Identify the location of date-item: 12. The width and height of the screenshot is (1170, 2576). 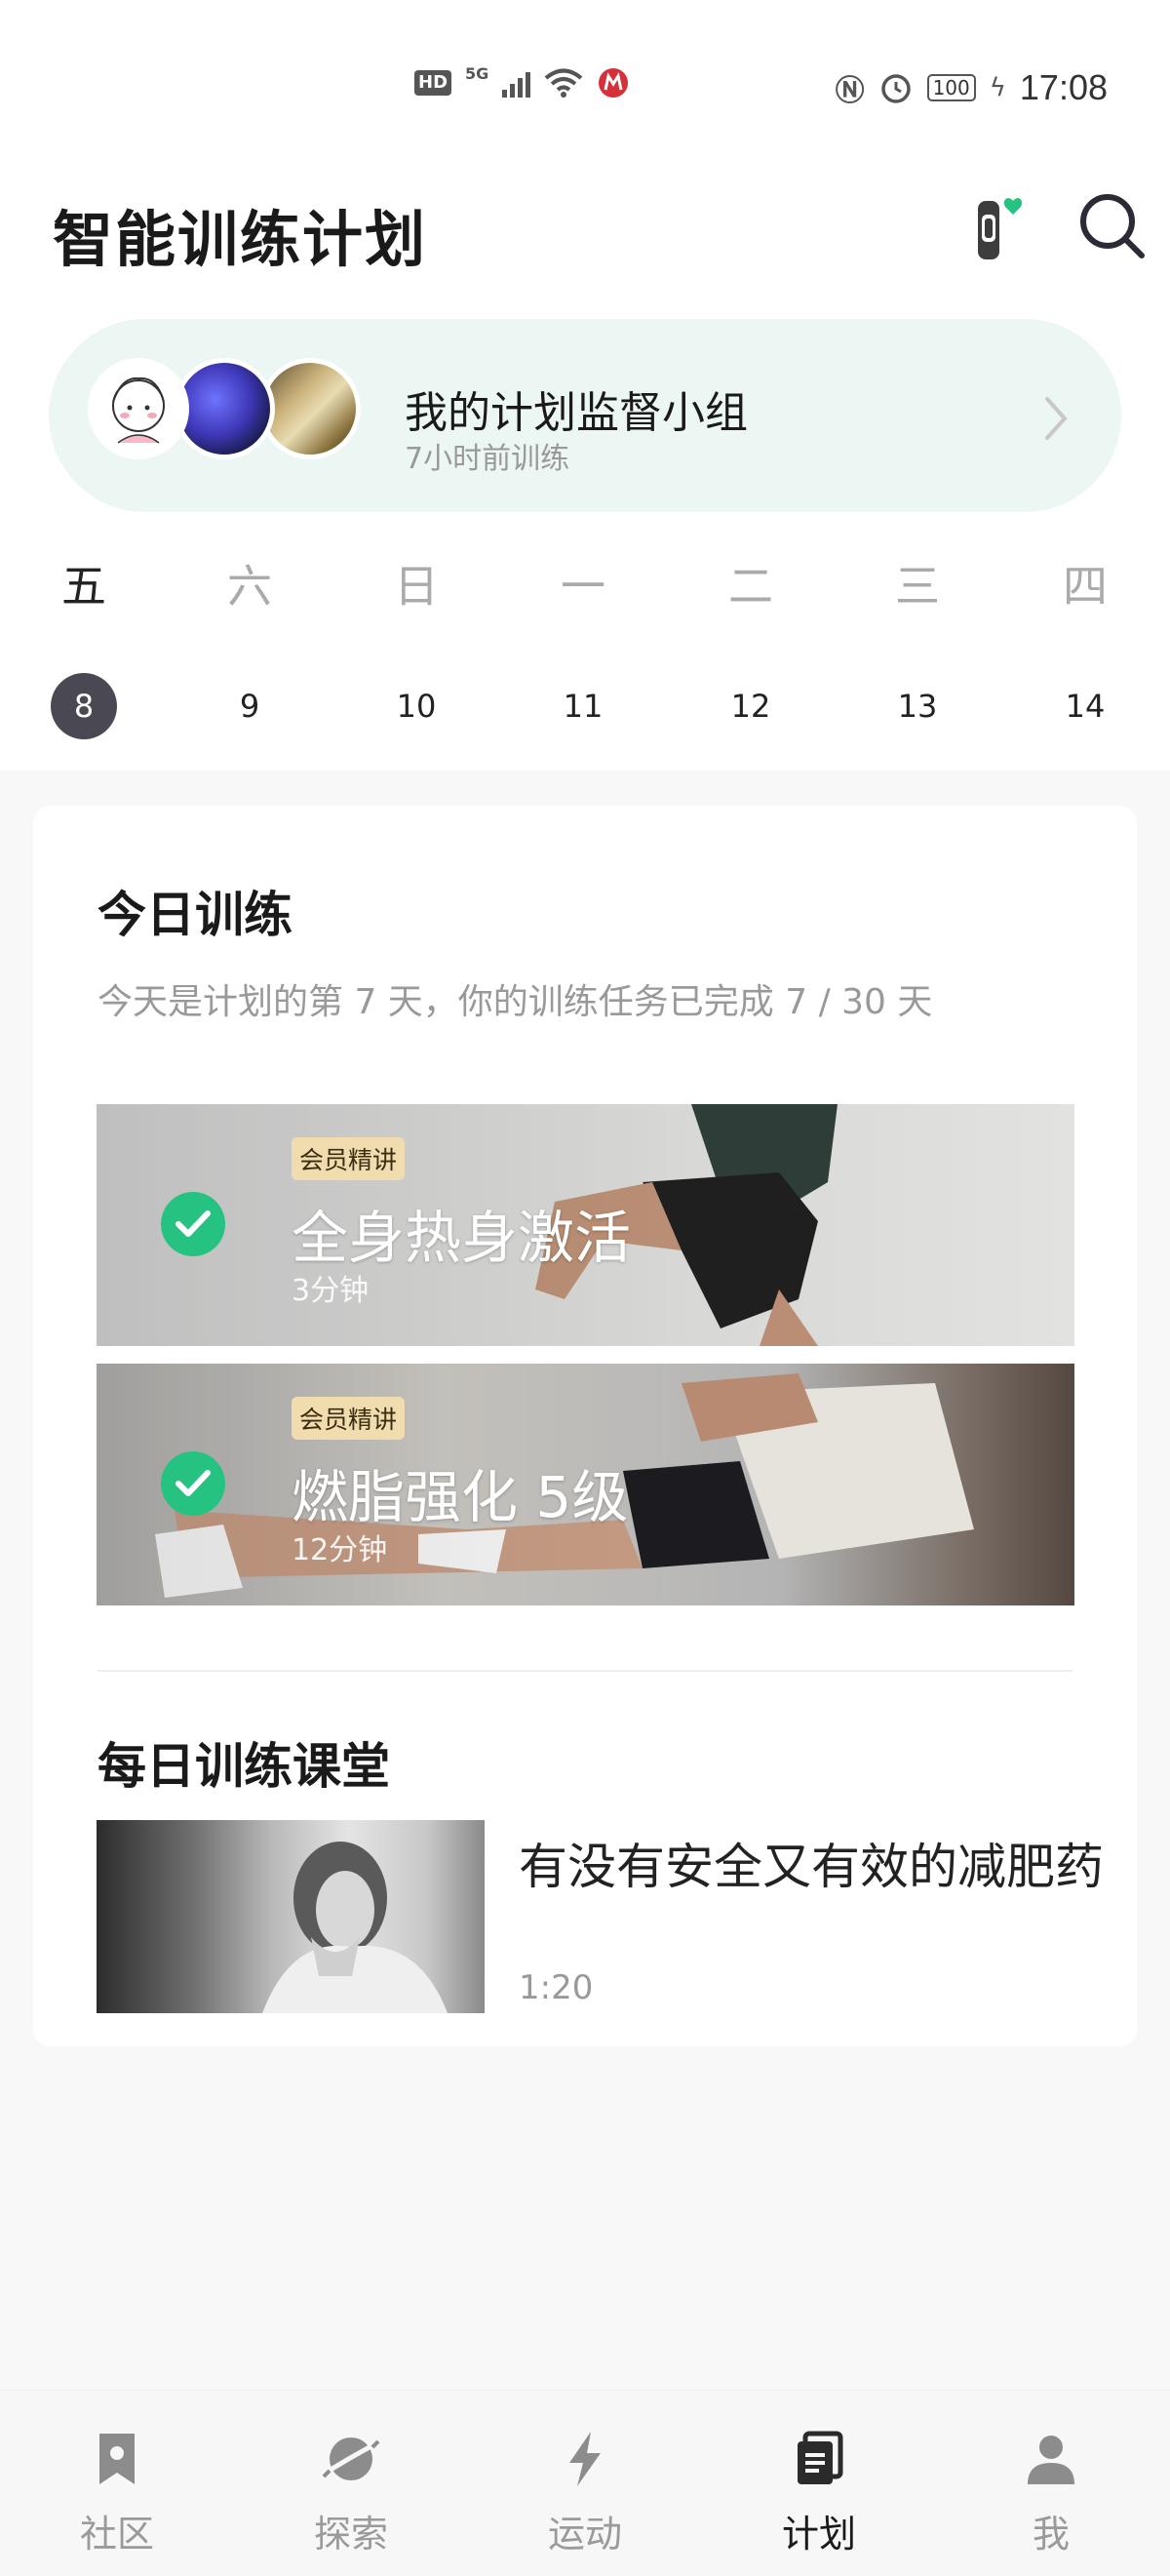
(751, 706).